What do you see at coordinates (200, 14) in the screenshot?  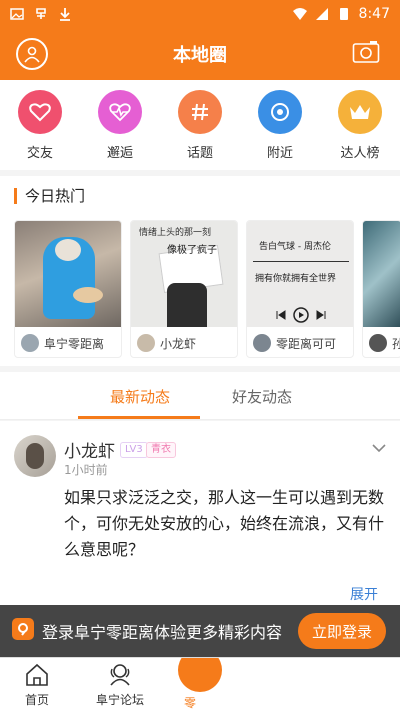 I see `status-bar: 8:47` at bounding box center [200, 14].